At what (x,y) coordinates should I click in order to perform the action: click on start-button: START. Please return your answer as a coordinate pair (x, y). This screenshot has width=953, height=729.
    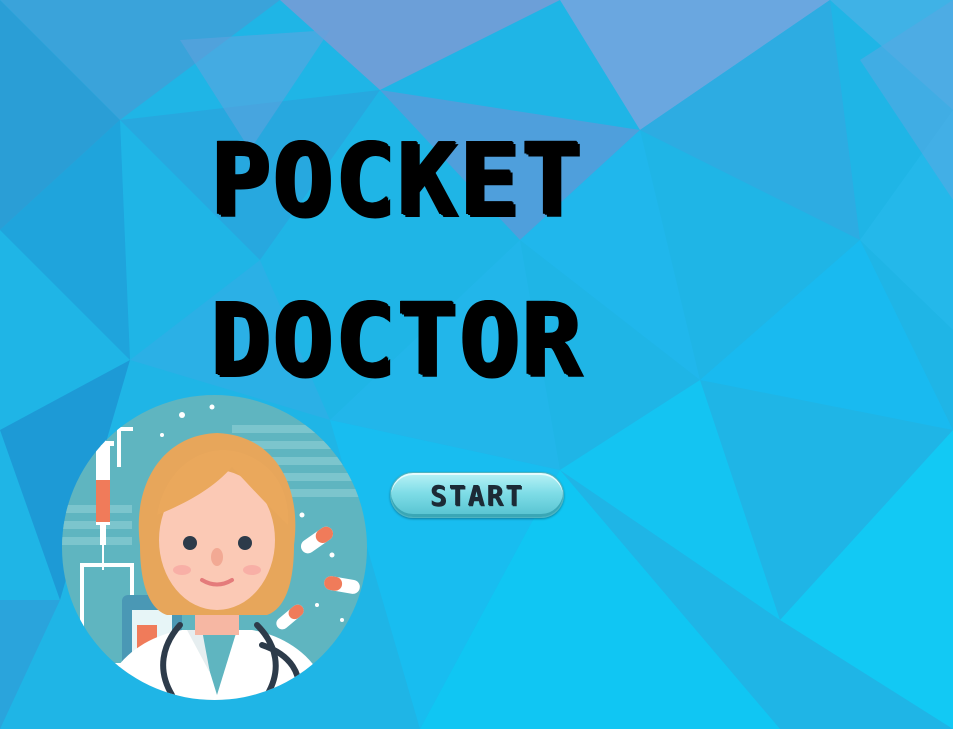
    Looking at the image, I should click on (477, 495).